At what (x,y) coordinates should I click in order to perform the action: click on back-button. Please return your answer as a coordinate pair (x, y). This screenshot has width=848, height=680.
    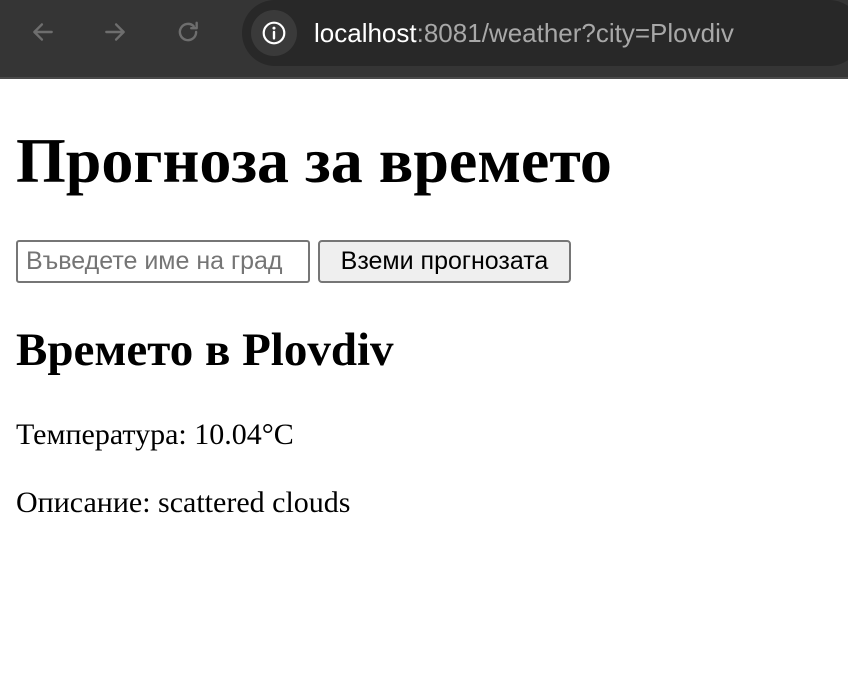
    Looking at the image, I should click on (43, 32).